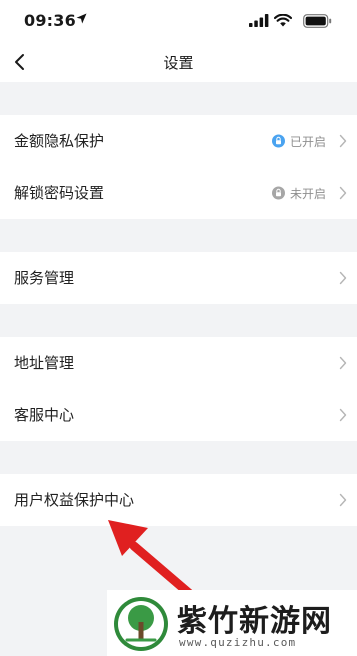  I want to click on privacy-status: 已开启, so click(298, 141).